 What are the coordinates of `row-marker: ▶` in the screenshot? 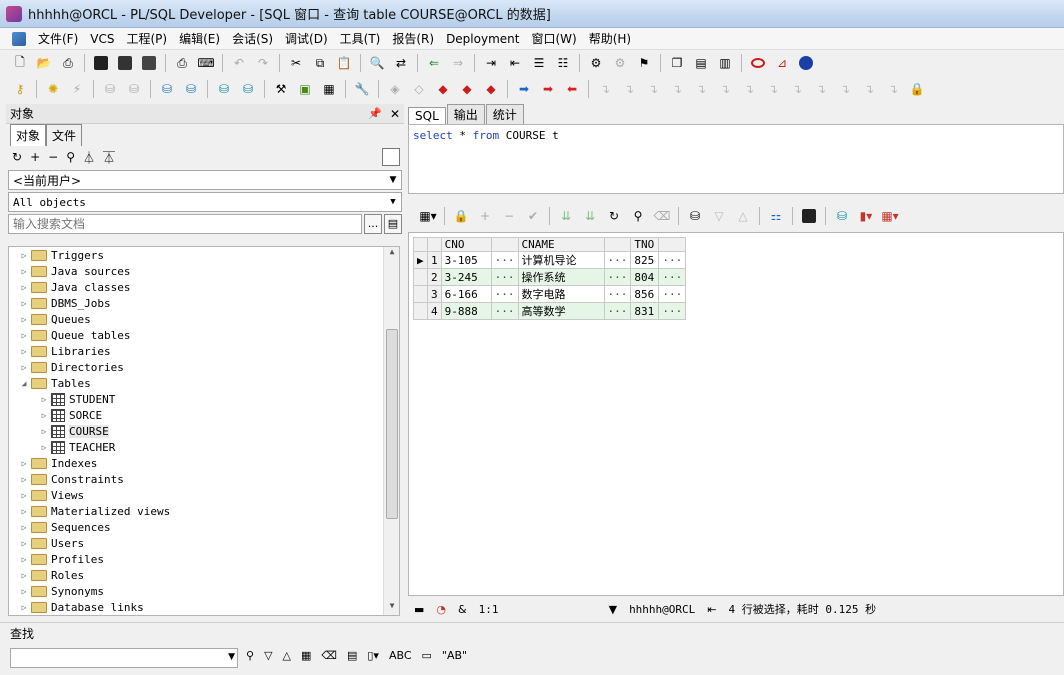 It's located at (420, 260).